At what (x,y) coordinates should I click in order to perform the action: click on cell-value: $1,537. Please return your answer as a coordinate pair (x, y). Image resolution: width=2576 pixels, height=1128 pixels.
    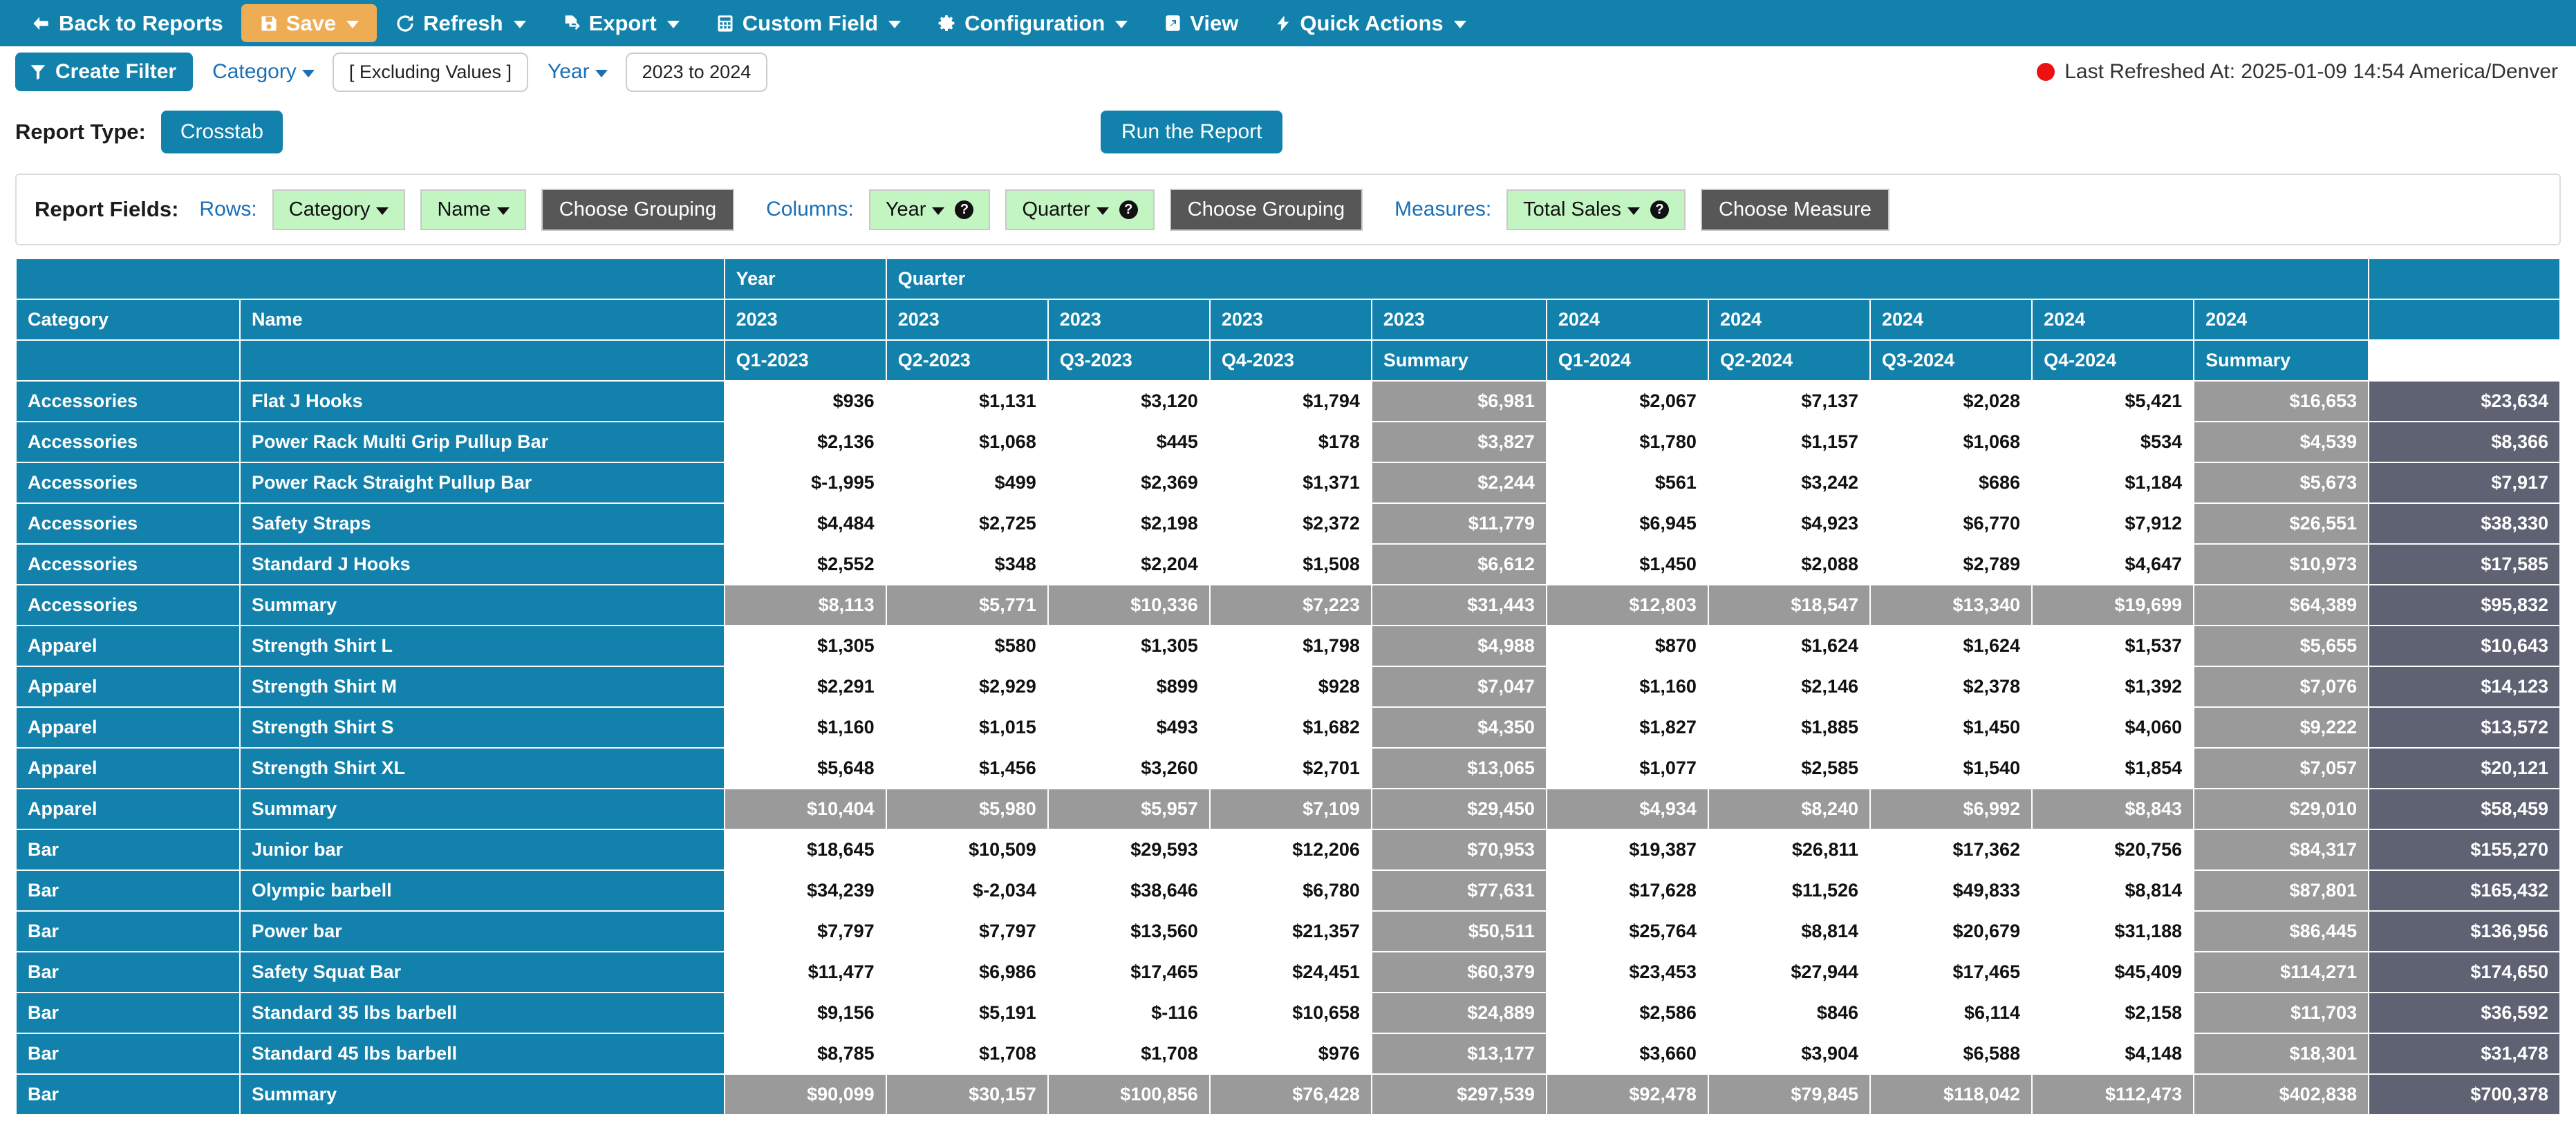
    Looking at the image, I should click on (2113, 646).